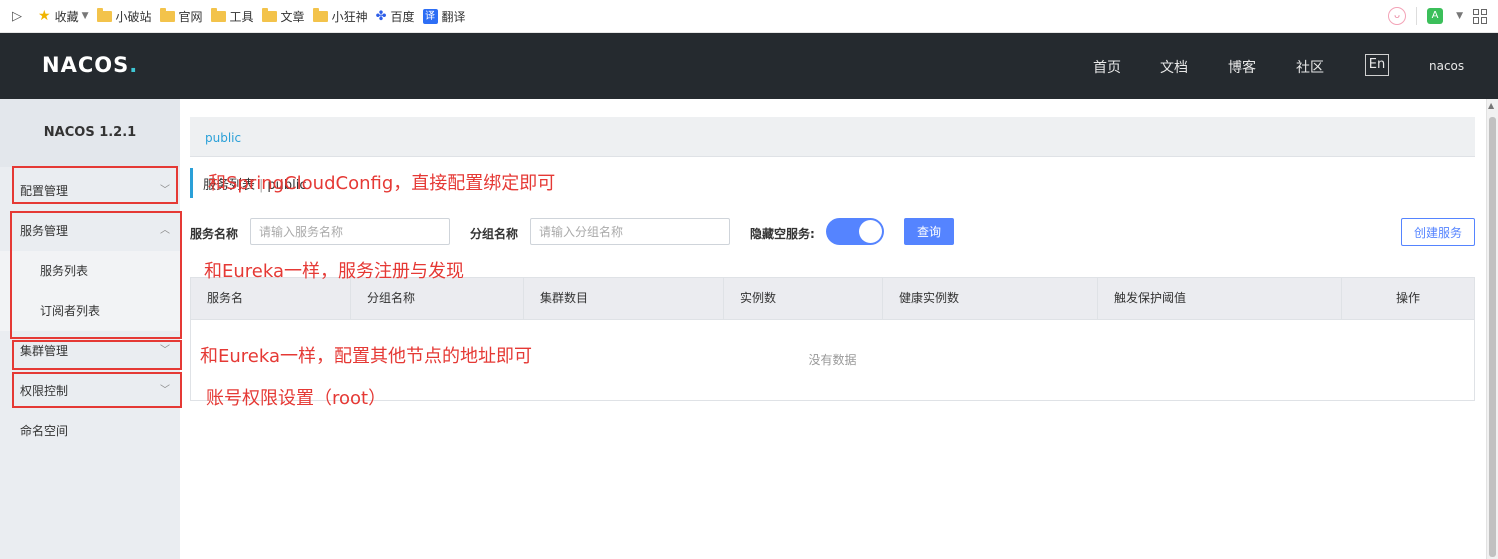 Image resolution: width=1498 pixels, height=559 pixels. I want to click on nav-home: 首页, so click(1107, 67).